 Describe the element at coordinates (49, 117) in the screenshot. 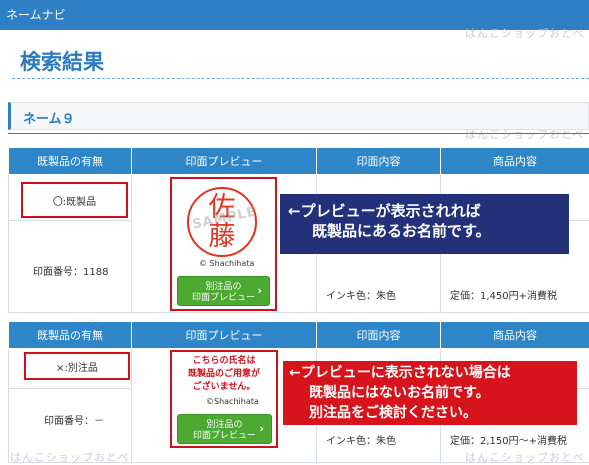

I see `section-title: ネーム９` at that location.